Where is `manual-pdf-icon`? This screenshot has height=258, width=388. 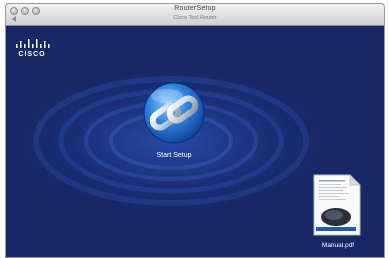
manual-pdf-icon is located at coordinates (336, 205).